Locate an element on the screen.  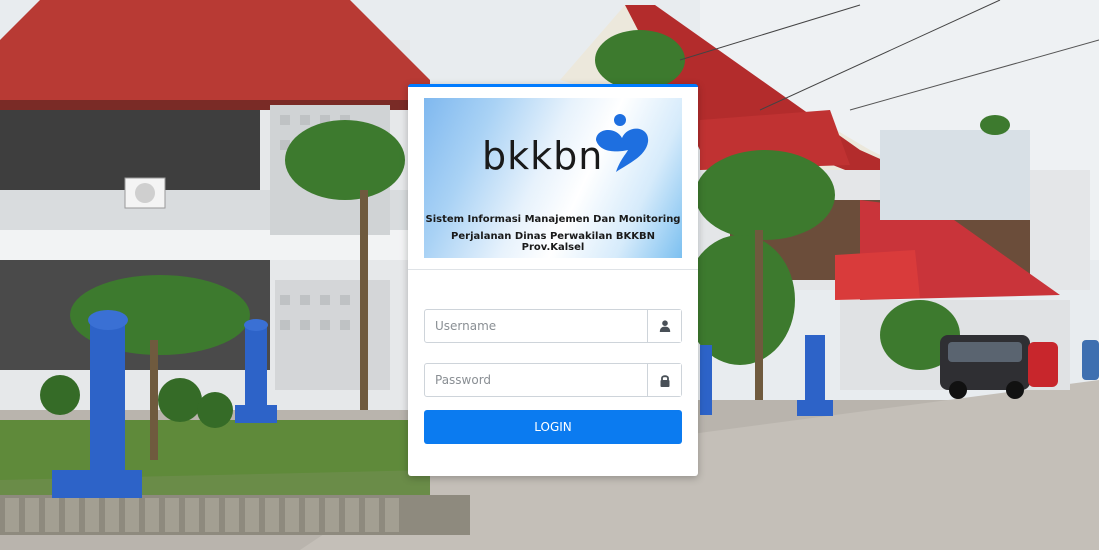
user-icon is located at coordinates (664, 326).